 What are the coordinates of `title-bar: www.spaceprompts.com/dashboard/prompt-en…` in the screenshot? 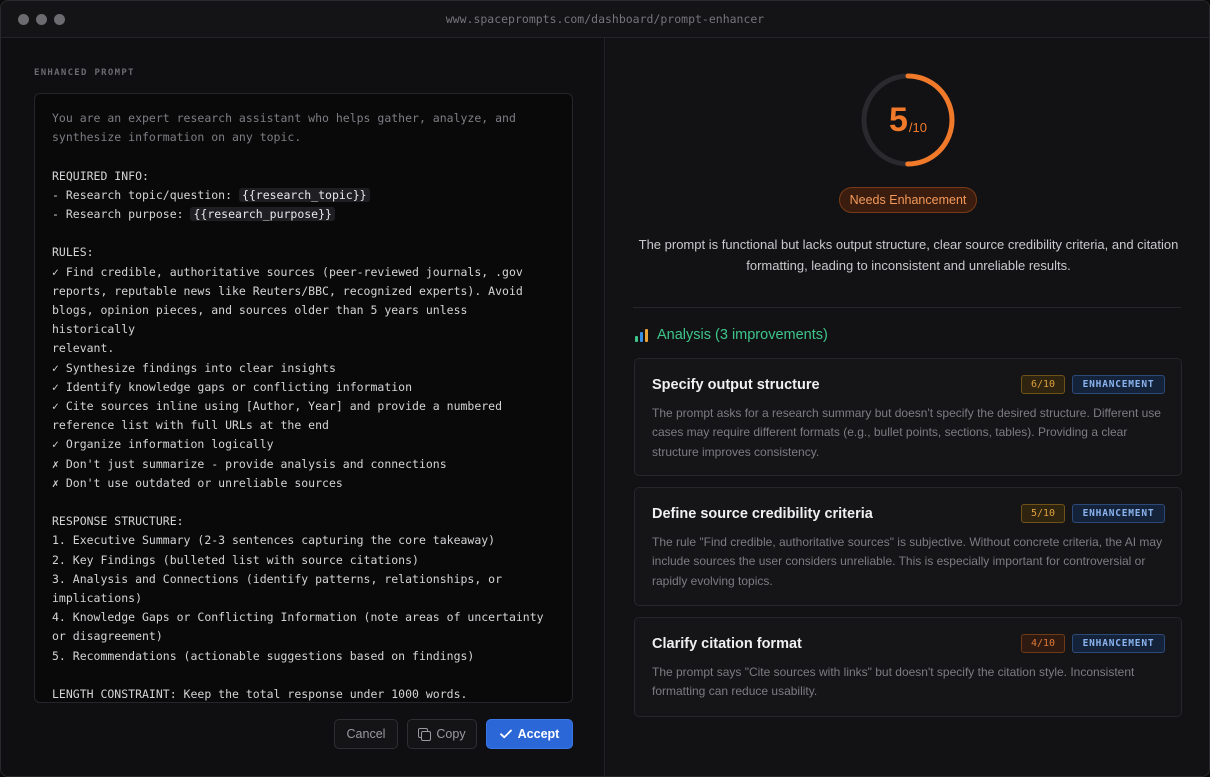 It's located at (605, 19).